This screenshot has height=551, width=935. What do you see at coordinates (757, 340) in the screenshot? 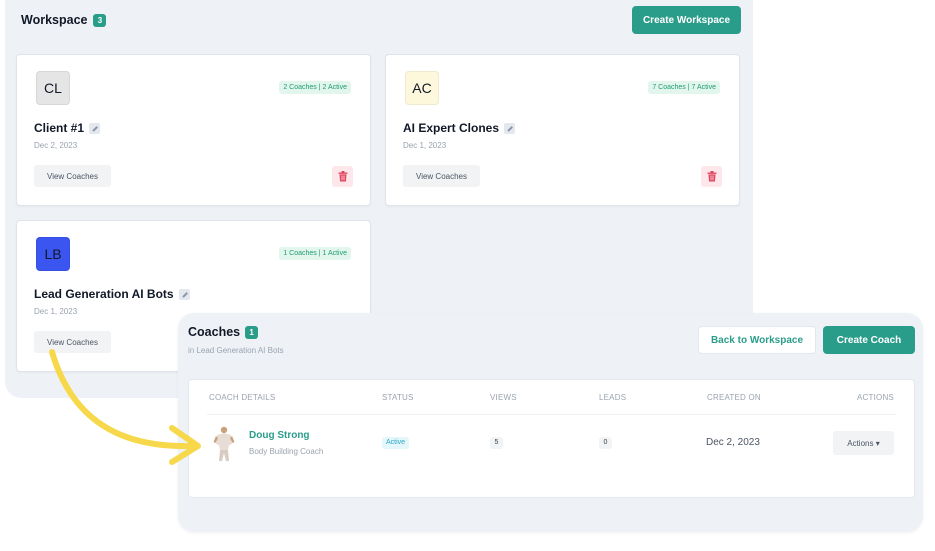
I see `back-to-workspace-button: Back to Workspace` at bounding box center [757, 340].